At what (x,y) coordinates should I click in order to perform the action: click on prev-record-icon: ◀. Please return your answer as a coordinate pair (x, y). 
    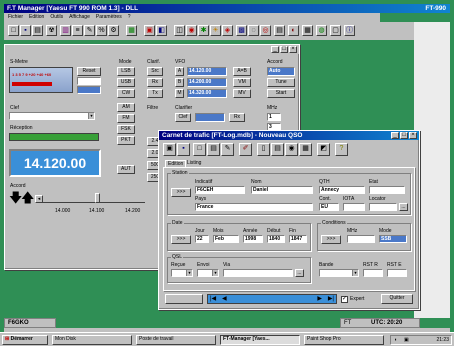
    Looking at the image, I should click on (224, 299).